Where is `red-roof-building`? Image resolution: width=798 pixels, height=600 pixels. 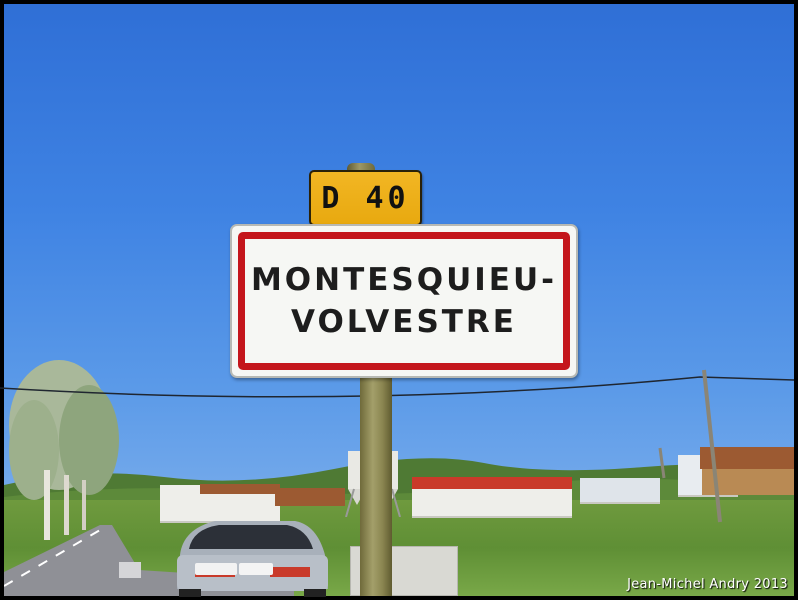 red-roof-building is located at coordinates (492, 502).